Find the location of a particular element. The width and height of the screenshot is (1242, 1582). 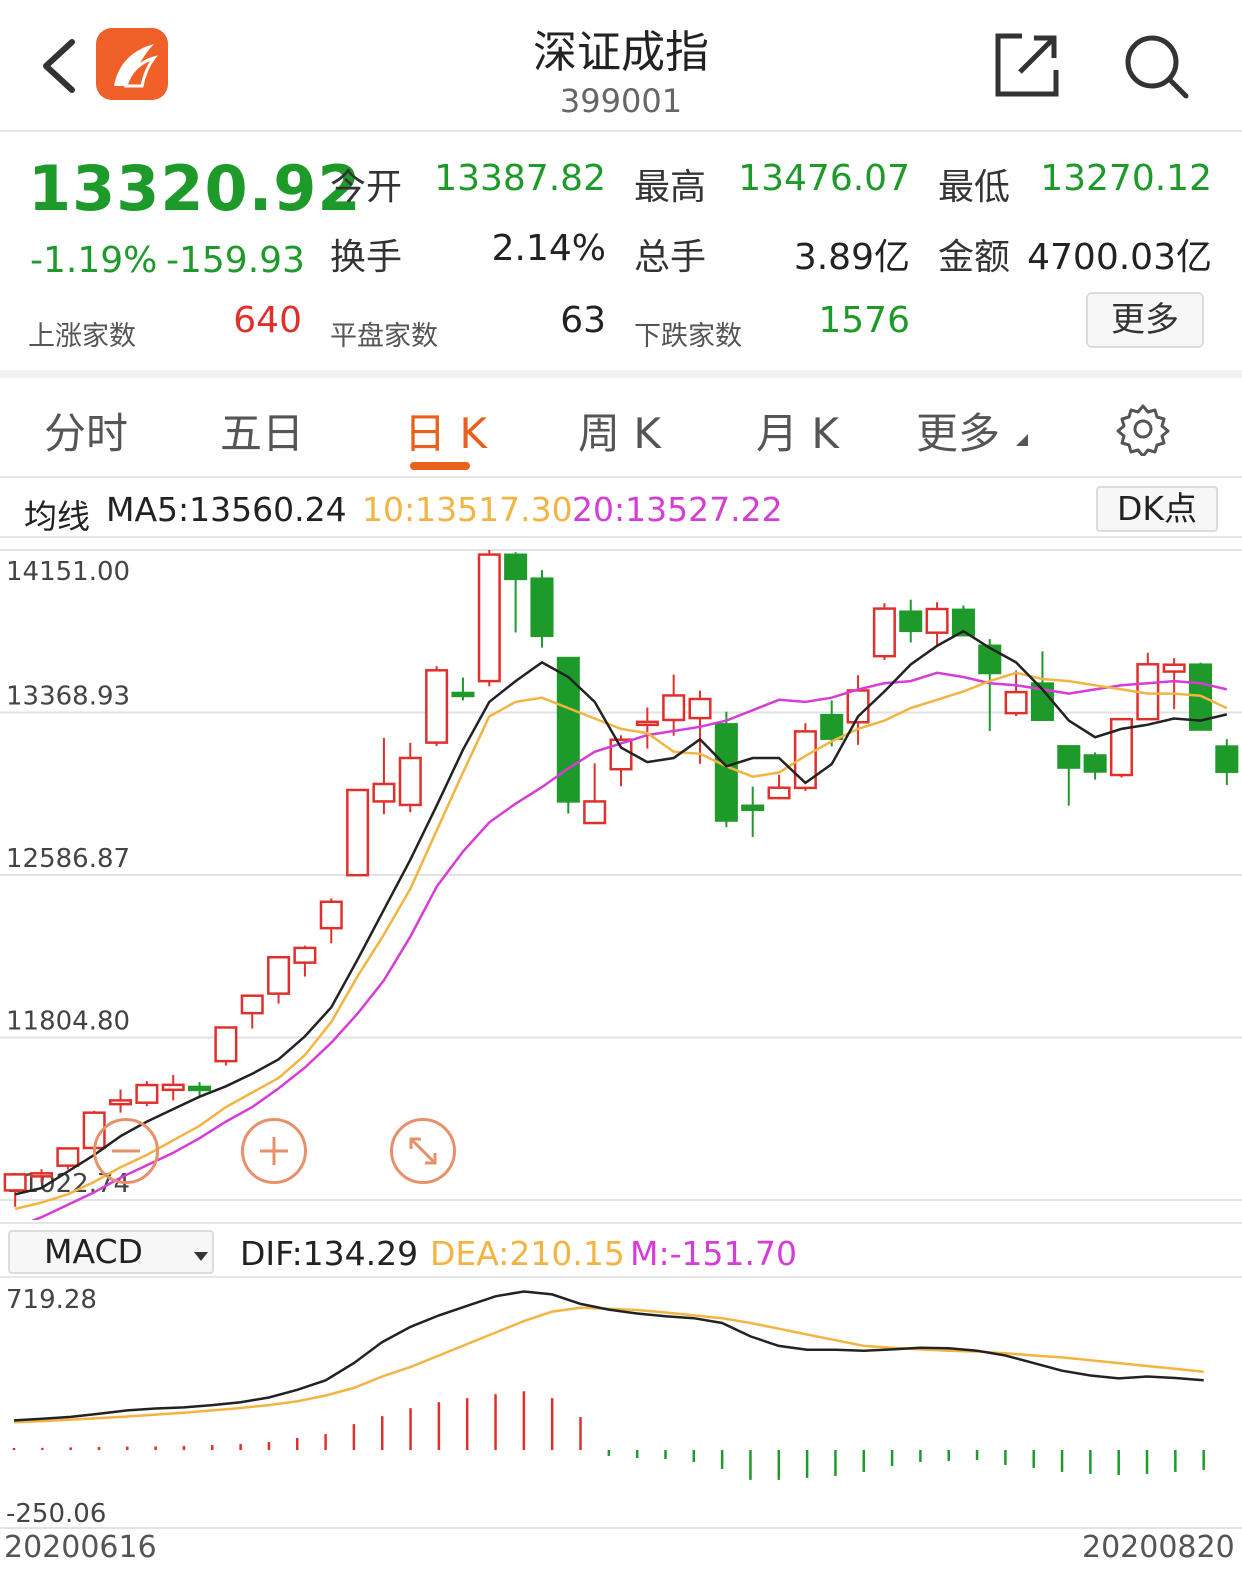

tab-daily-k: 日 K is located at coordinates (445, 430).